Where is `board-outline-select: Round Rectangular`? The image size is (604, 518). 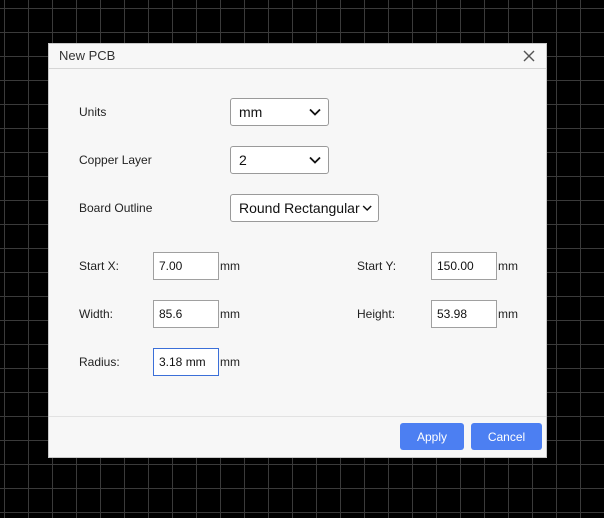
board-outline-select: Round Rectangular is located at coordinates (304, 208).